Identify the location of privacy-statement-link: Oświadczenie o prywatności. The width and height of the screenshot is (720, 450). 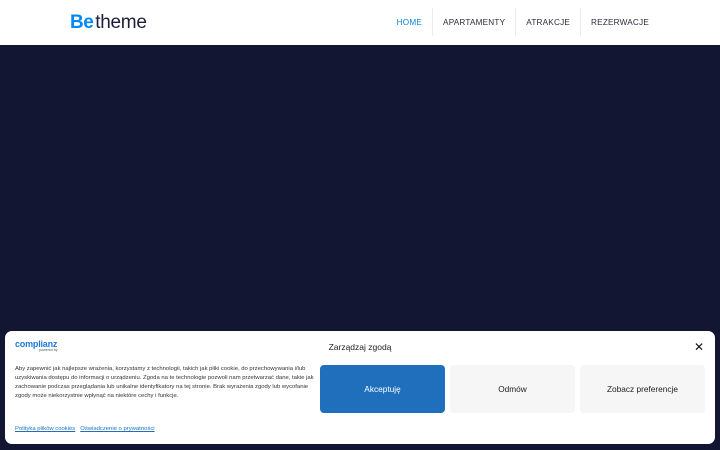
(117, 429).